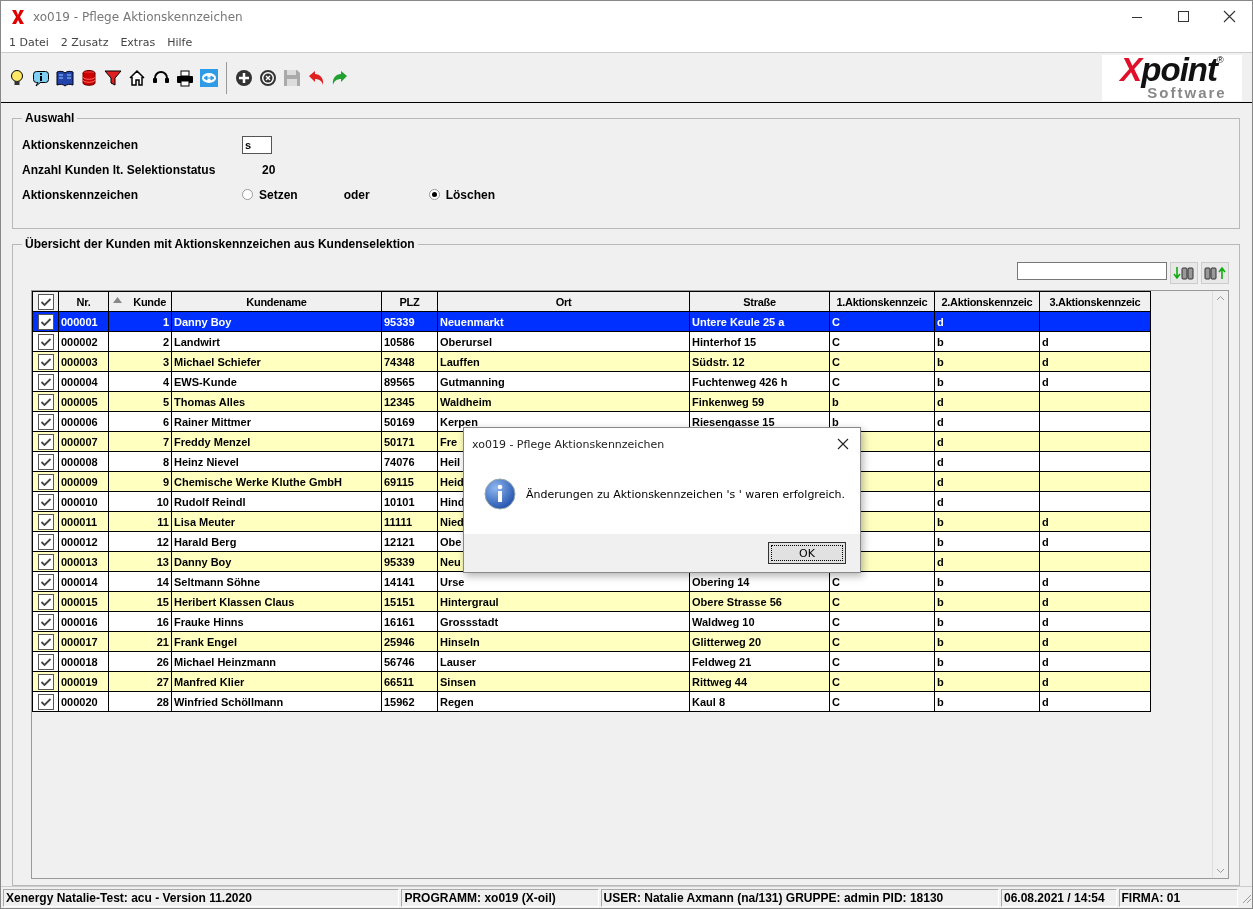 Image resolution: width=1253 pixels, height=909 pixels. What do you see at coordinates (759, 401) in the screenshot?
I see `table-cell: Finkenweg 59` at bounding box center [759, 401].